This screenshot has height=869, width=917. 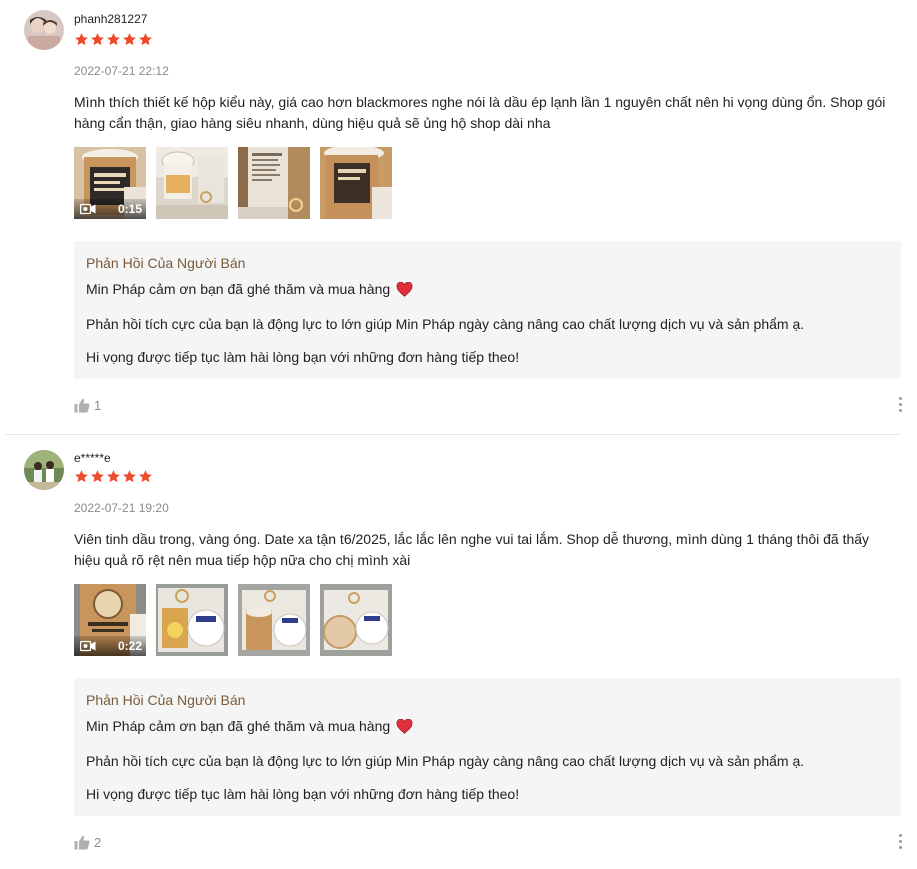 I want to click on review-date: 2022-07-21 22:12, so click(x=121, y=71).